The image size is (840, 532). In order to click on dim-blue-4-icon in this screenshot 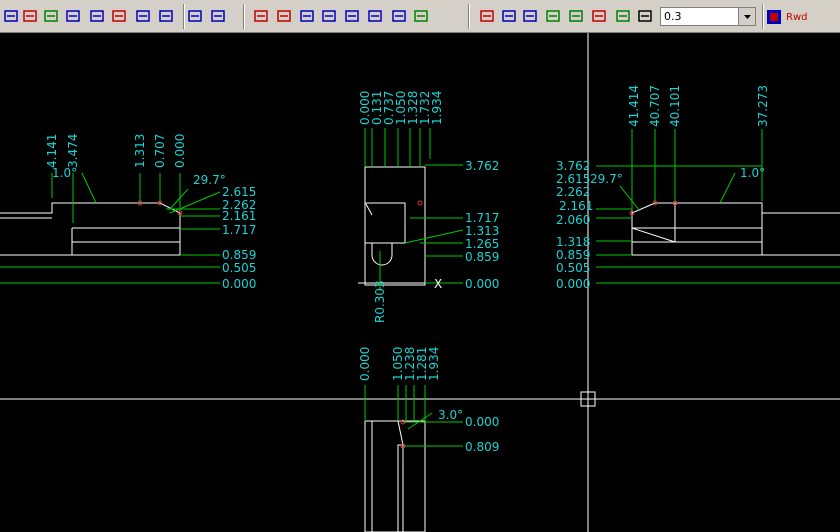, I will do `click(375, 16)`.